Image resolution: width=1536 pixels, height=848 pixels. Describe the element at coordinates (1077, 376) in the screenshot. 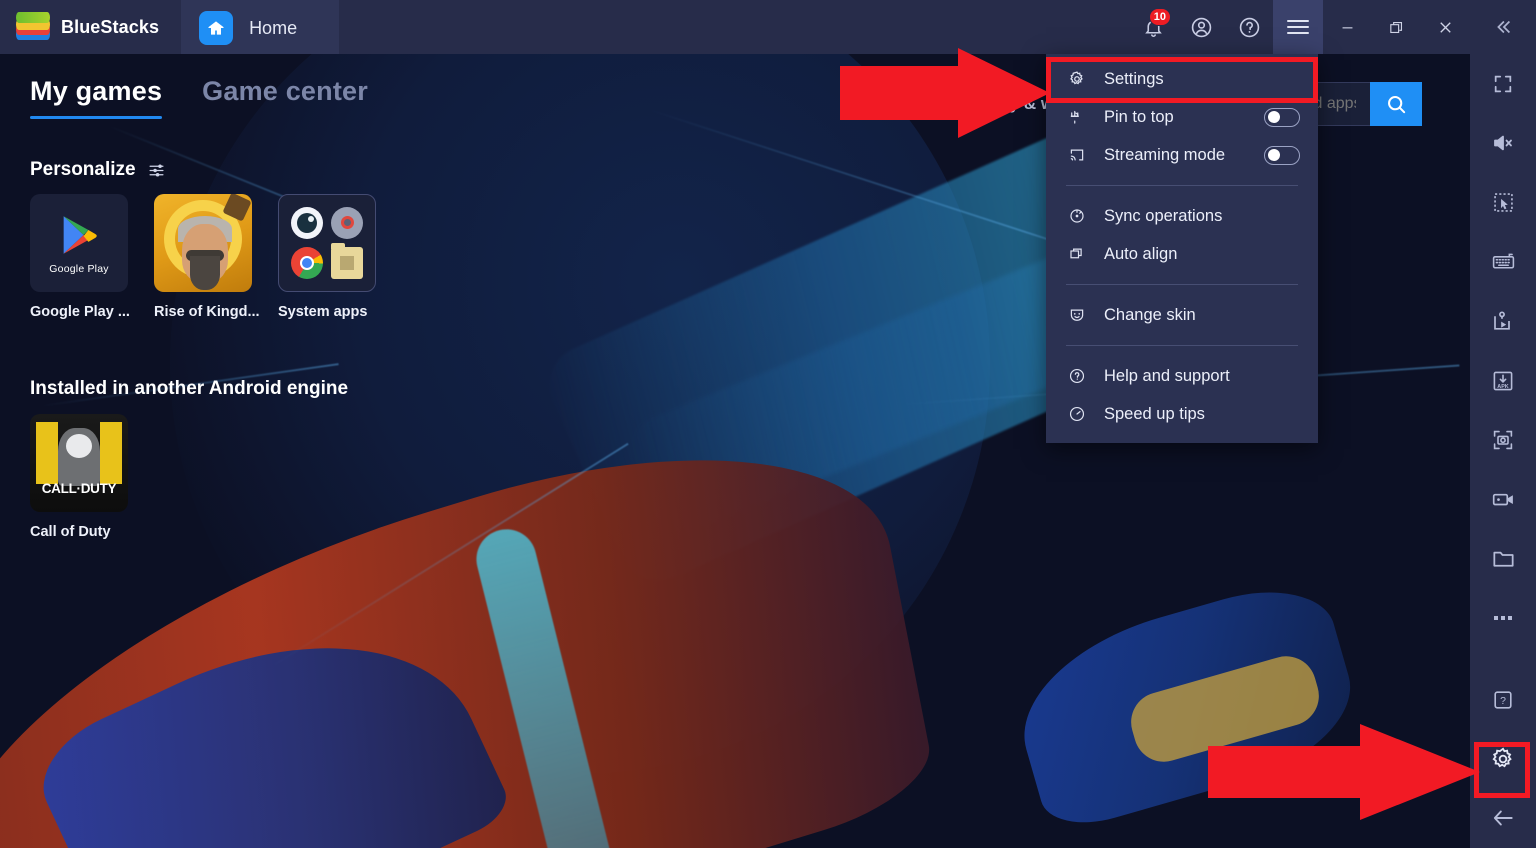

I see `question-circle-icon` at that location.